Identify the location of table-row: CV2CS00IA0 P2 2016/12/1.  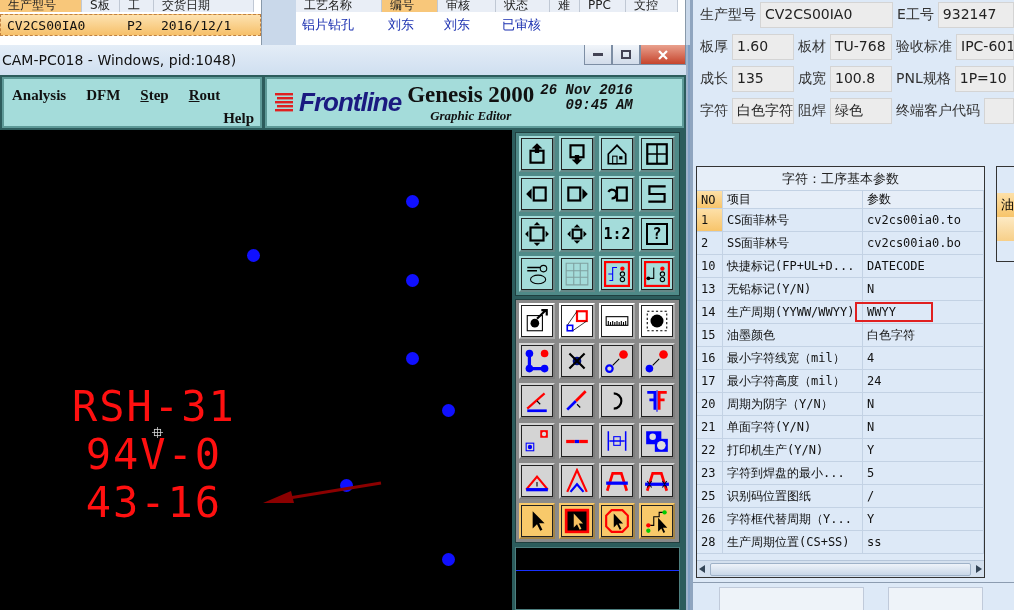
(130, 25).